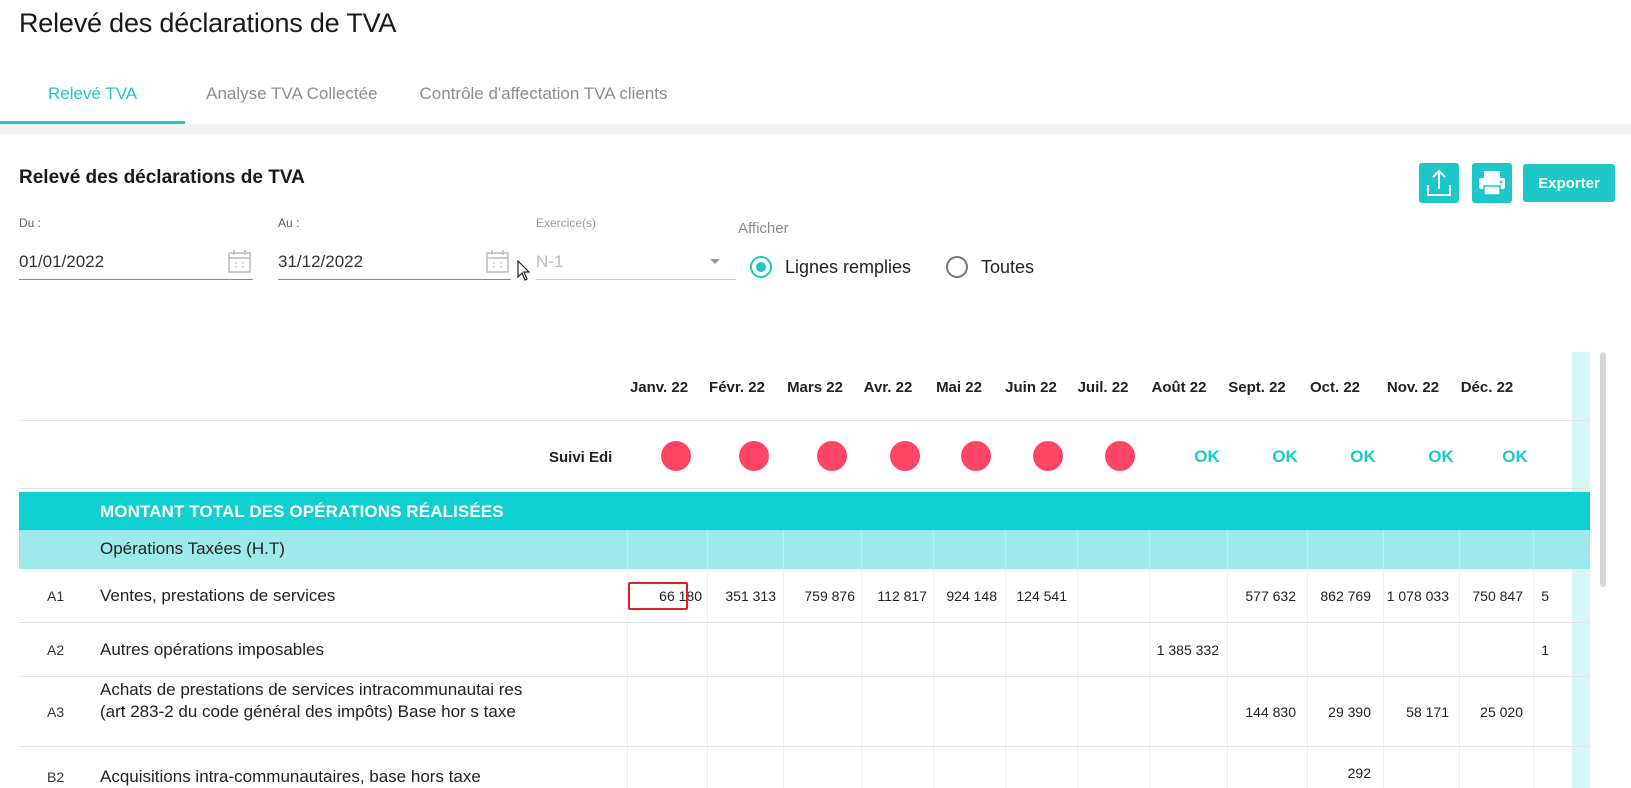 This screenshot has height=788, width=1631. Describe the element at coordinates (581, 457) in the screenshot. I see `suivi-edi-label: Suivi Edi` at that location.